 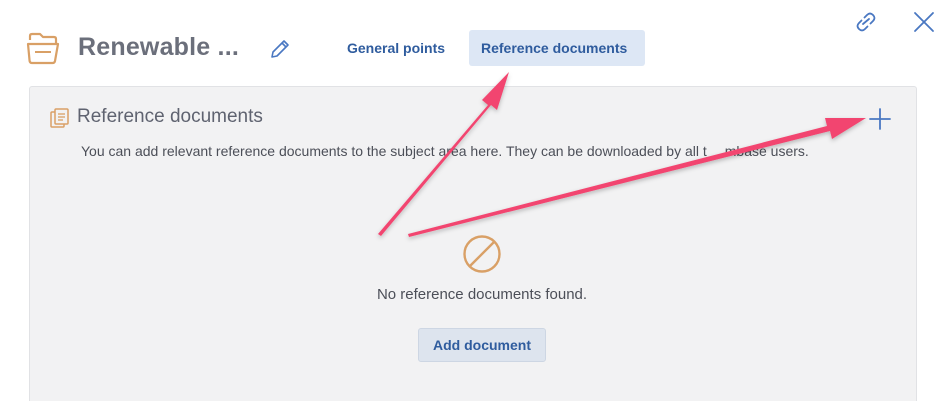 What do you see at coordinates (557, 48) in the screenshot?
I see `tab-reference-documents: Reference documents` at bounding box center [557, 48].